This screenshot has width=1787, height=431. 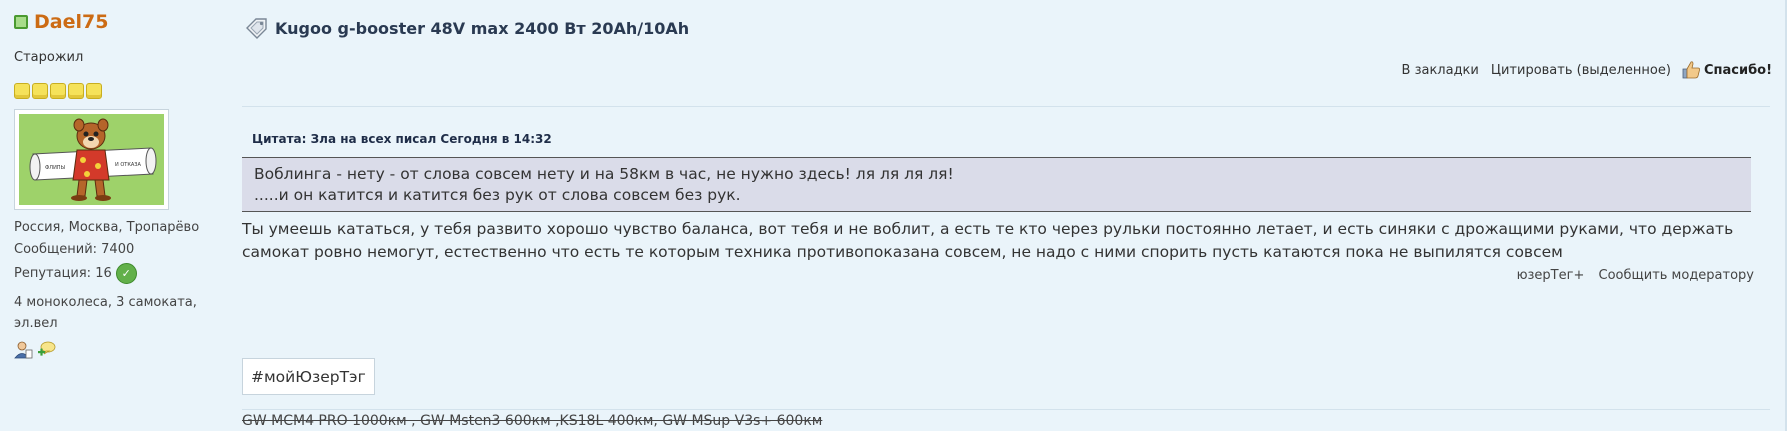 What do you see at coordinates (121, 91) in the screenshot?
I see `reputation-stars` at bounding box center [121, 91].